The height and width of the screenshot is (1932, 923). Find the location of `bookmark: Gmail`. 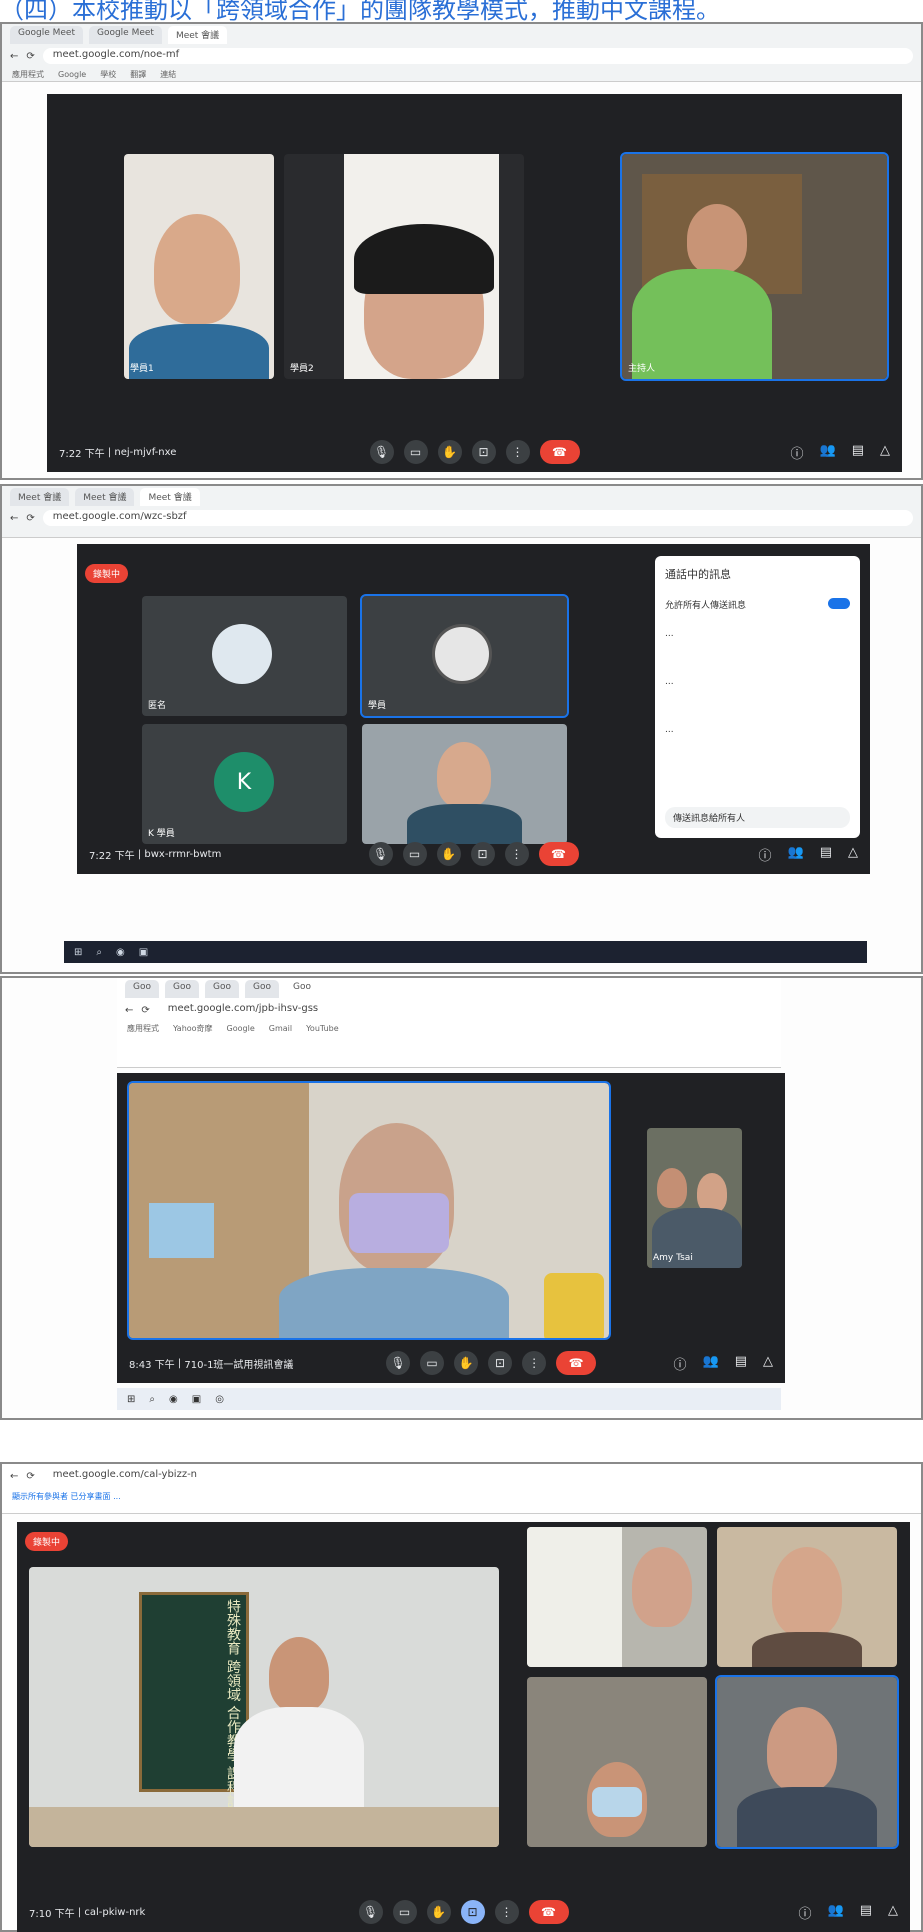

bookmark: Gmail is located at coordinates (280, 1028).